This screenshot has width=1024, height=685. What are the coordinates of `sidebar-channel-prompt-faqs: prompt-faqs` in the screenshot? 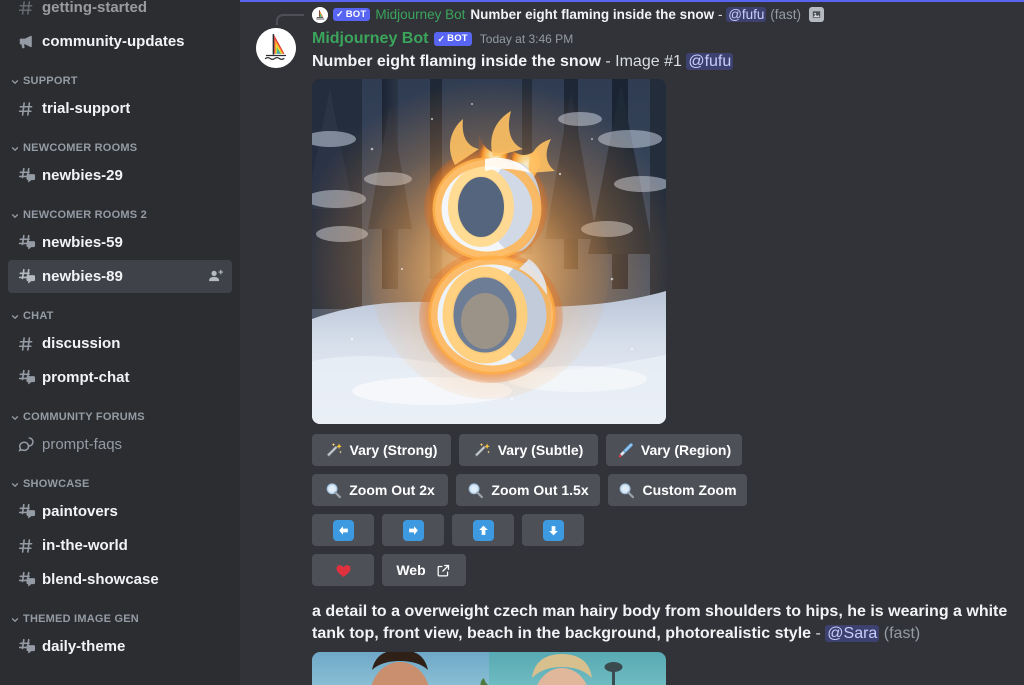 It's located at (120, 444).